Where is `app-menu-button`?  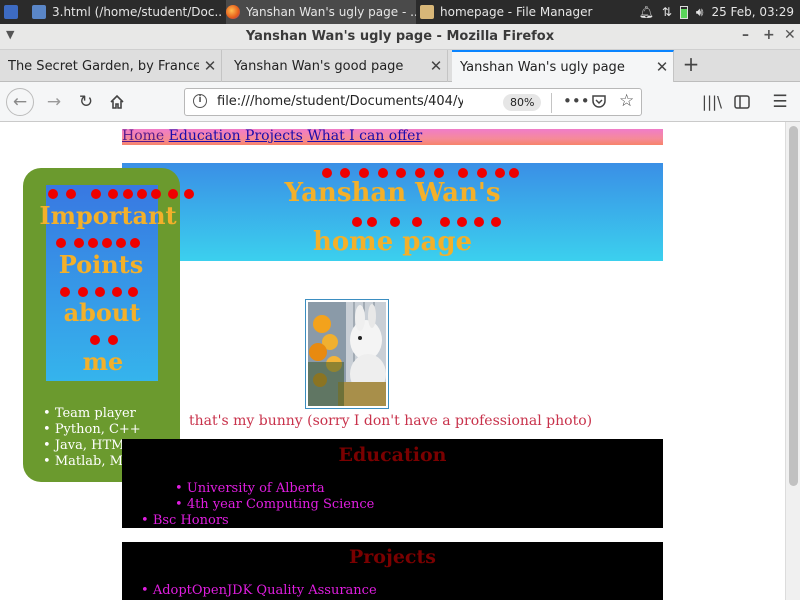 app-menu-button is located at coordinates (15, 12).